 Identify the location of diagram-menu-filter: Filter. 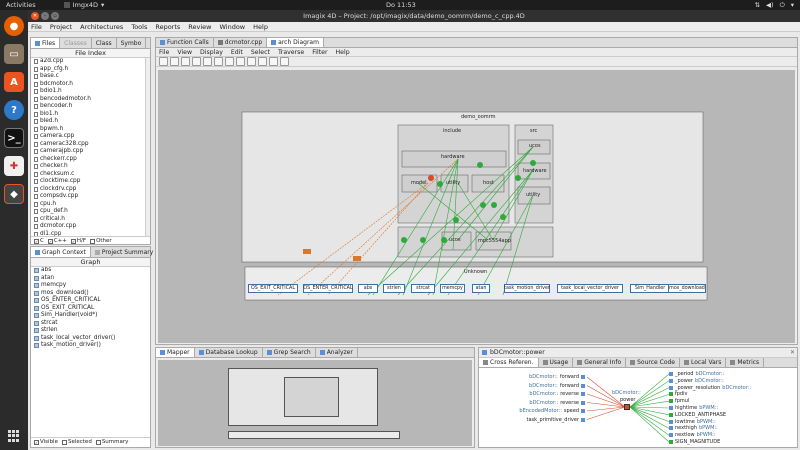
(319, 52).